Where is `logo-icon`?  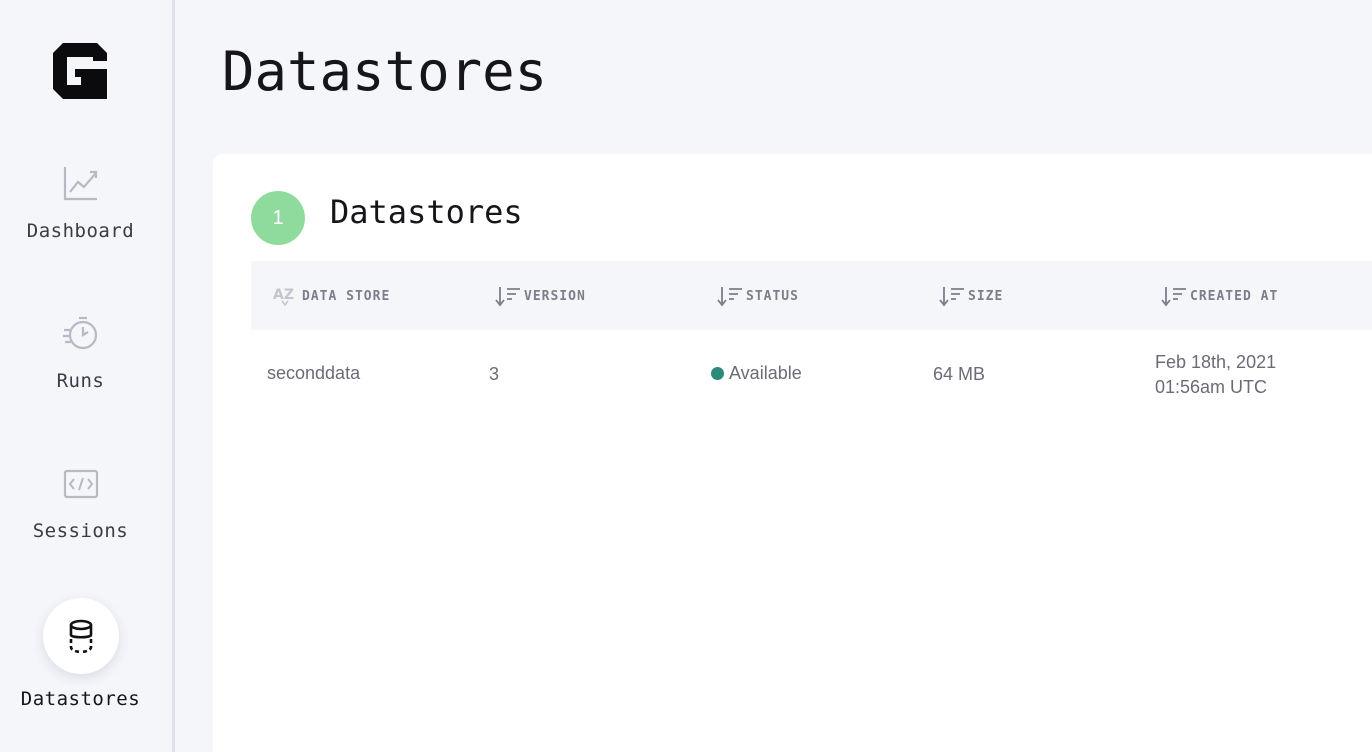 logo-icon is located at coordinates (80, 71).